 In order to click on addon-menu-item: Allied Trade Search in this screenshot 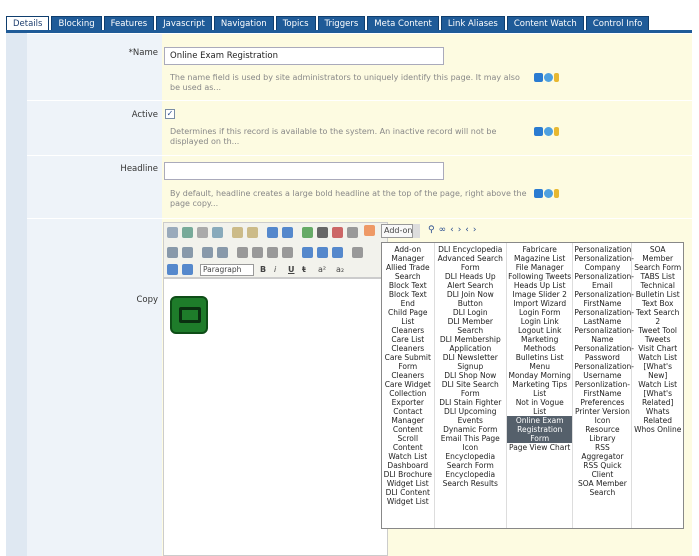, I will do `click(408, 272)`.